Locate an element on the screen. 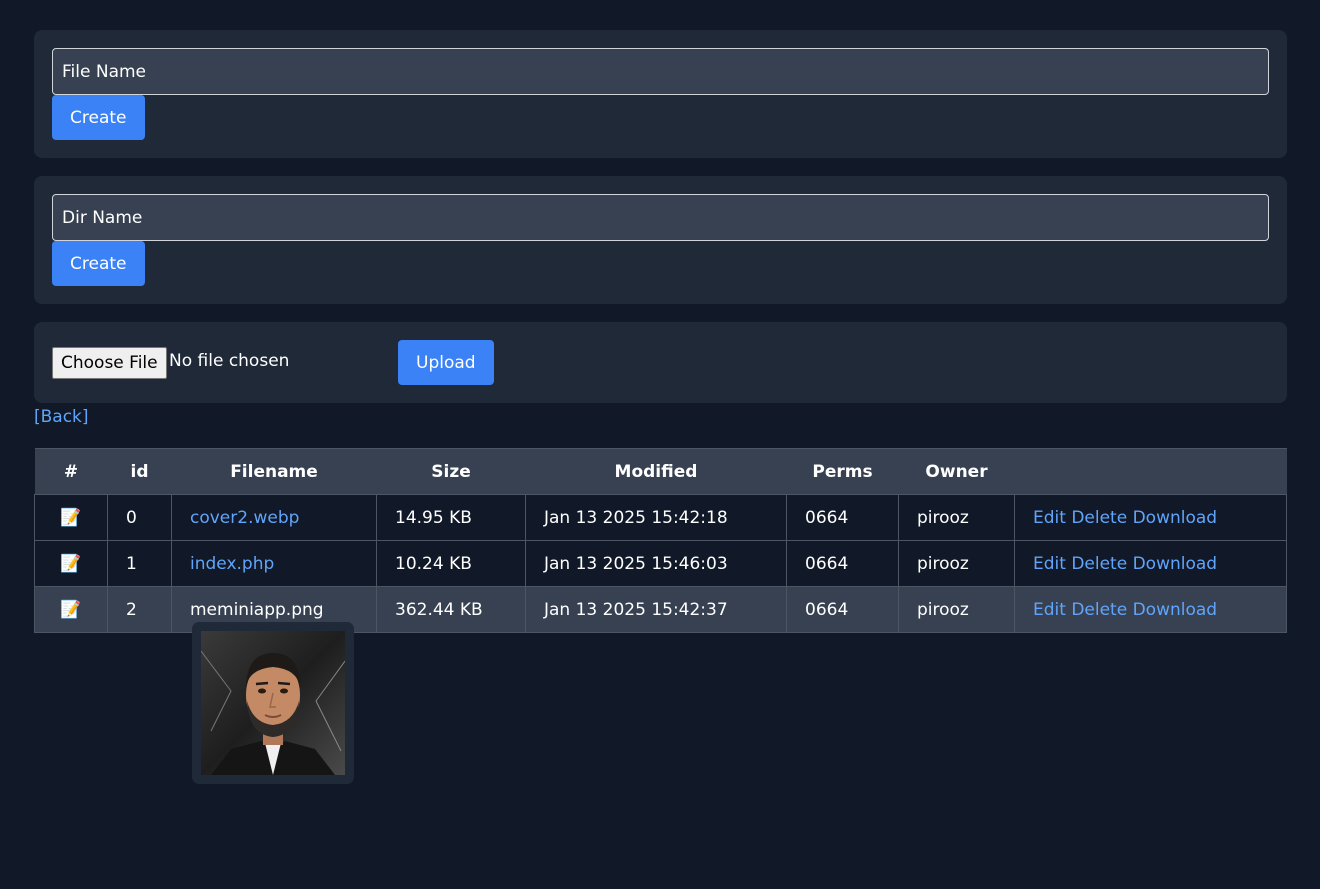 The height and width of the screenshot is (889, 1320). create-file-button: Create is located at coordinates (98, 117).